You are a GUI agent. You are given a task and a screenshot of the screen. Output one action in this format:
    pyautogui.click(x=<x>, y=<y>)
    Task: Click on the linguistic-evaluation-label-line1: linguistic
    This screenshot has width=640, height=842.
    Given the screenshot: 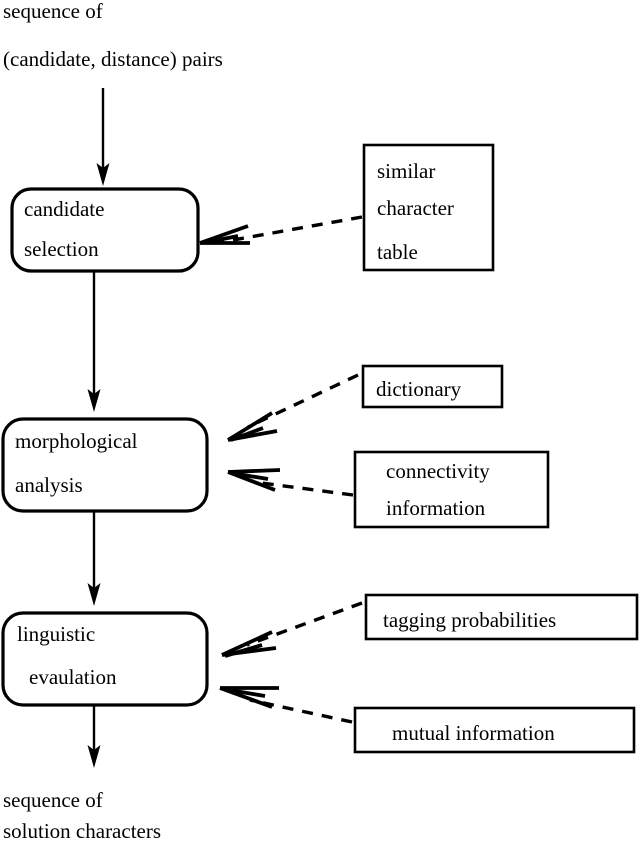 What is the action you would take?
    pyautogui.click(x=56, y=634)
    